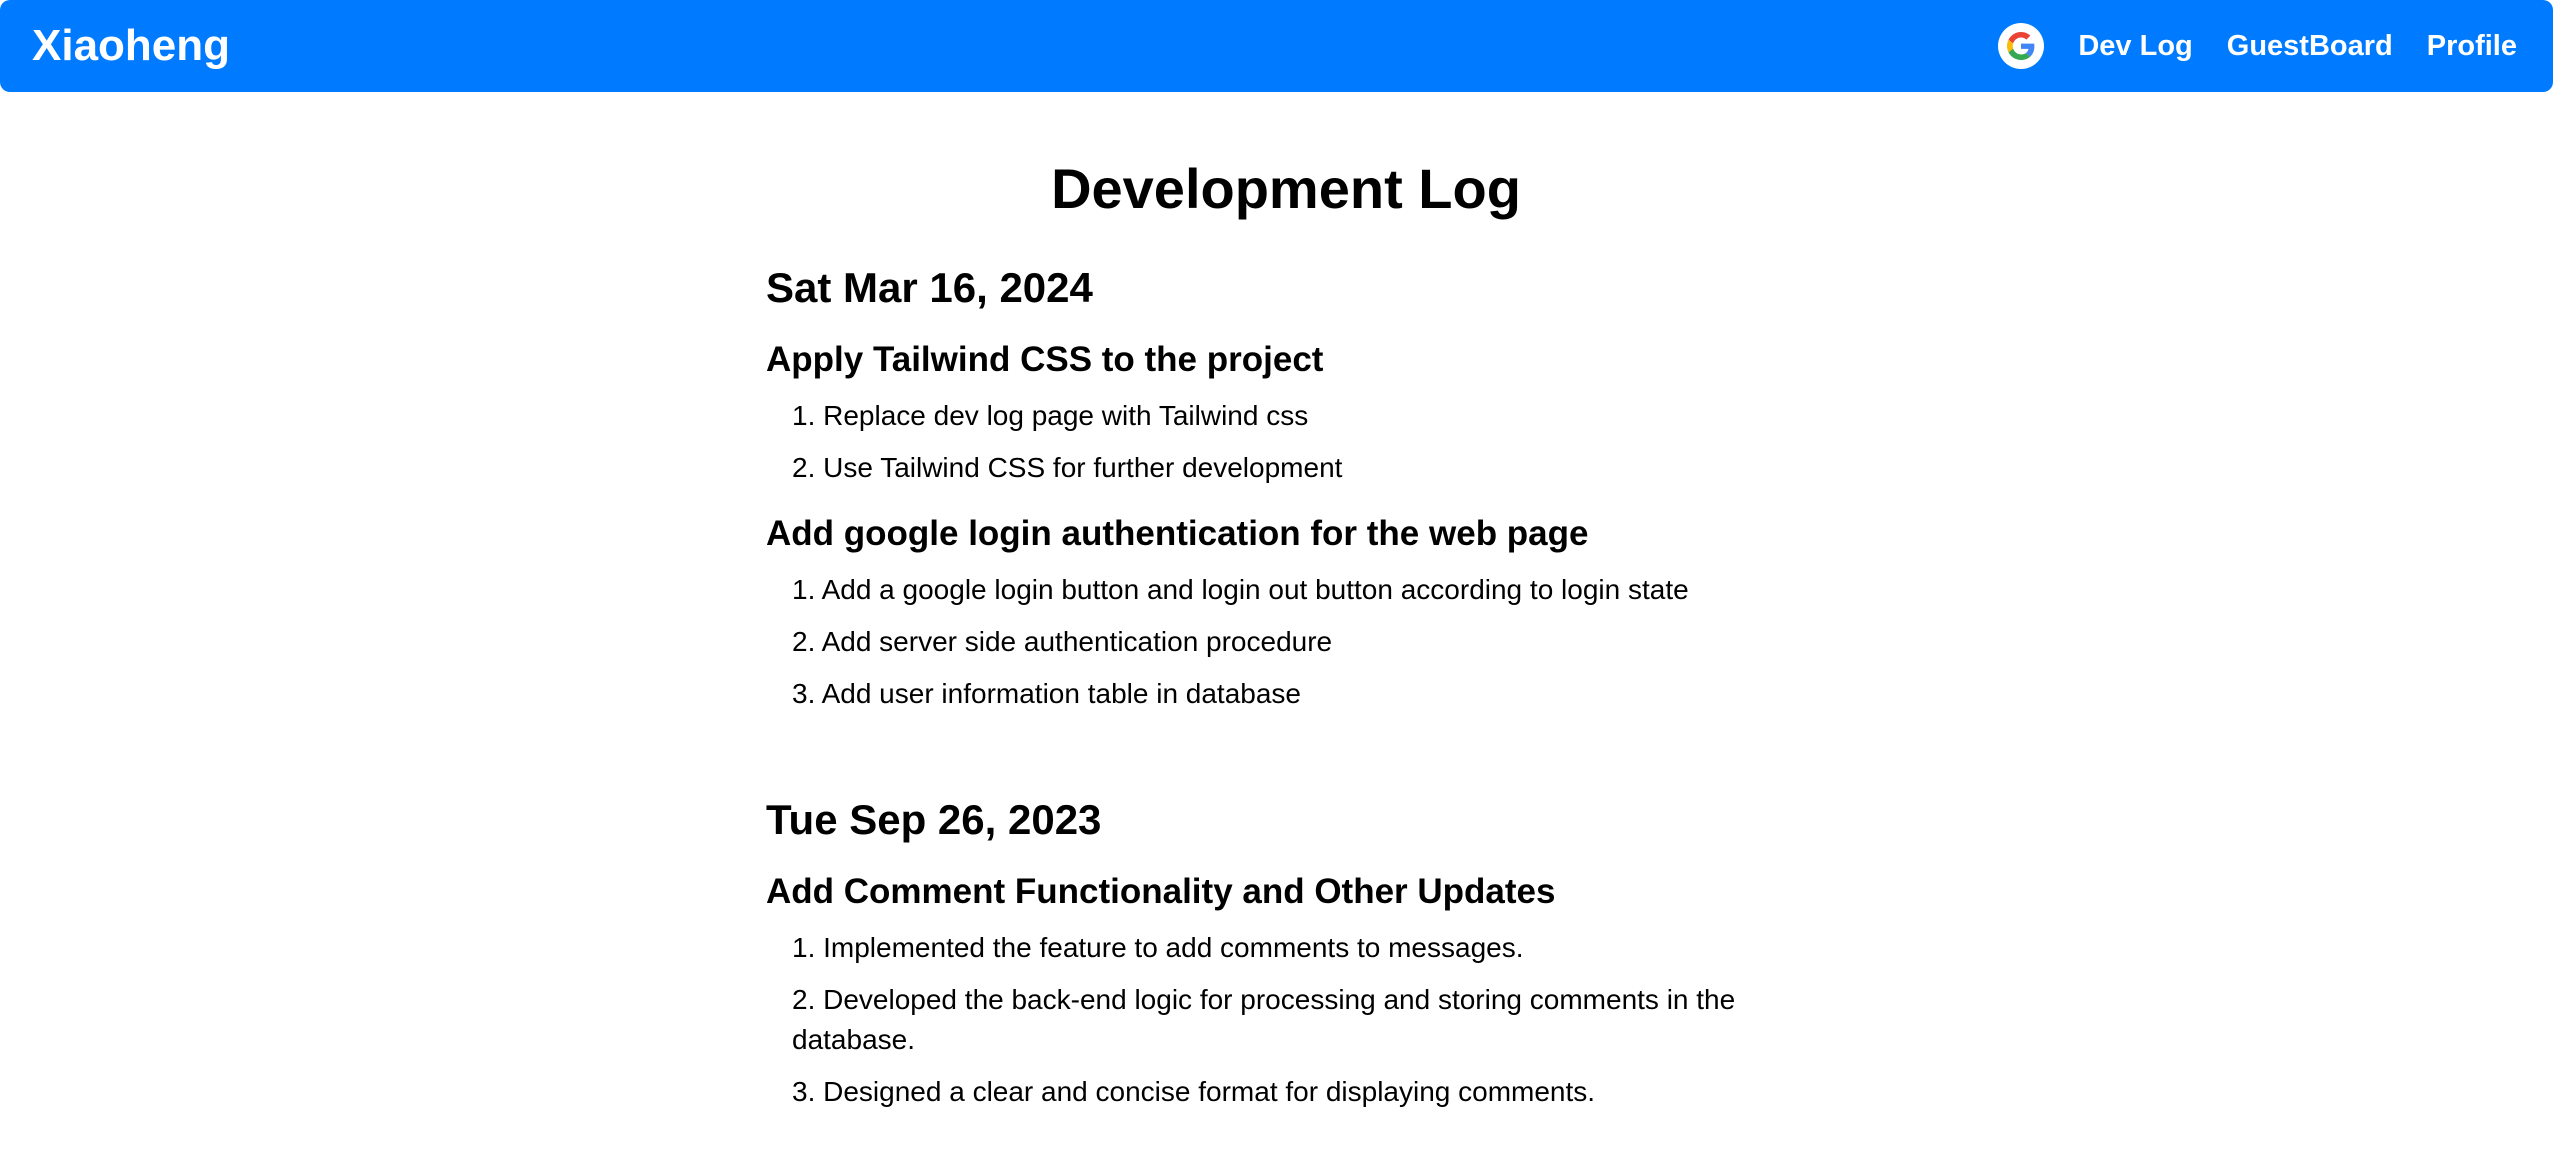 The width and height of the screenshot is (2553, 1169). Describe the element at coordinates (929, 287) in the screenshot. I see `entry-date: Sat Mar 16, 2024` at that location.